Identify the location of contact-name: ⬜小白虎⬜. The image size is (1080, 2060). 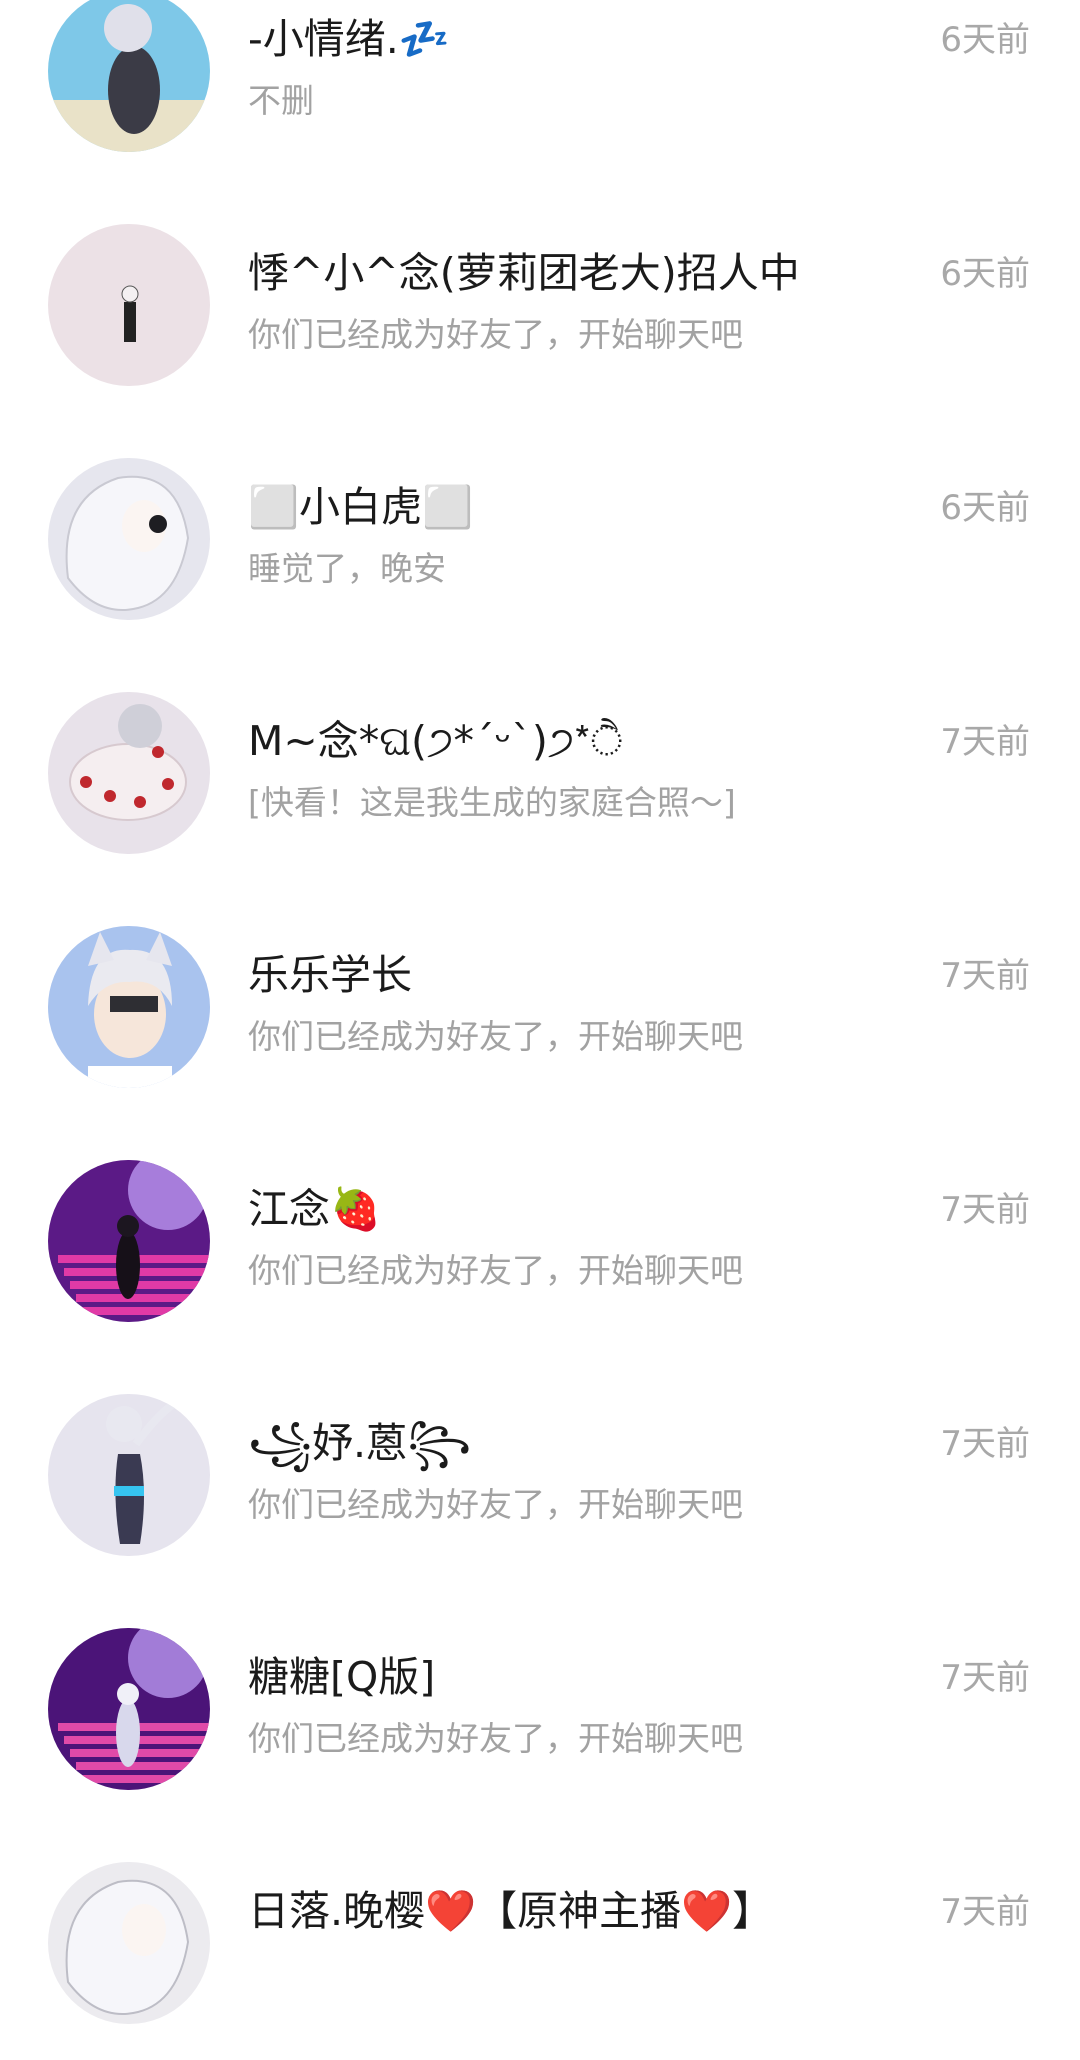
(361, 507).